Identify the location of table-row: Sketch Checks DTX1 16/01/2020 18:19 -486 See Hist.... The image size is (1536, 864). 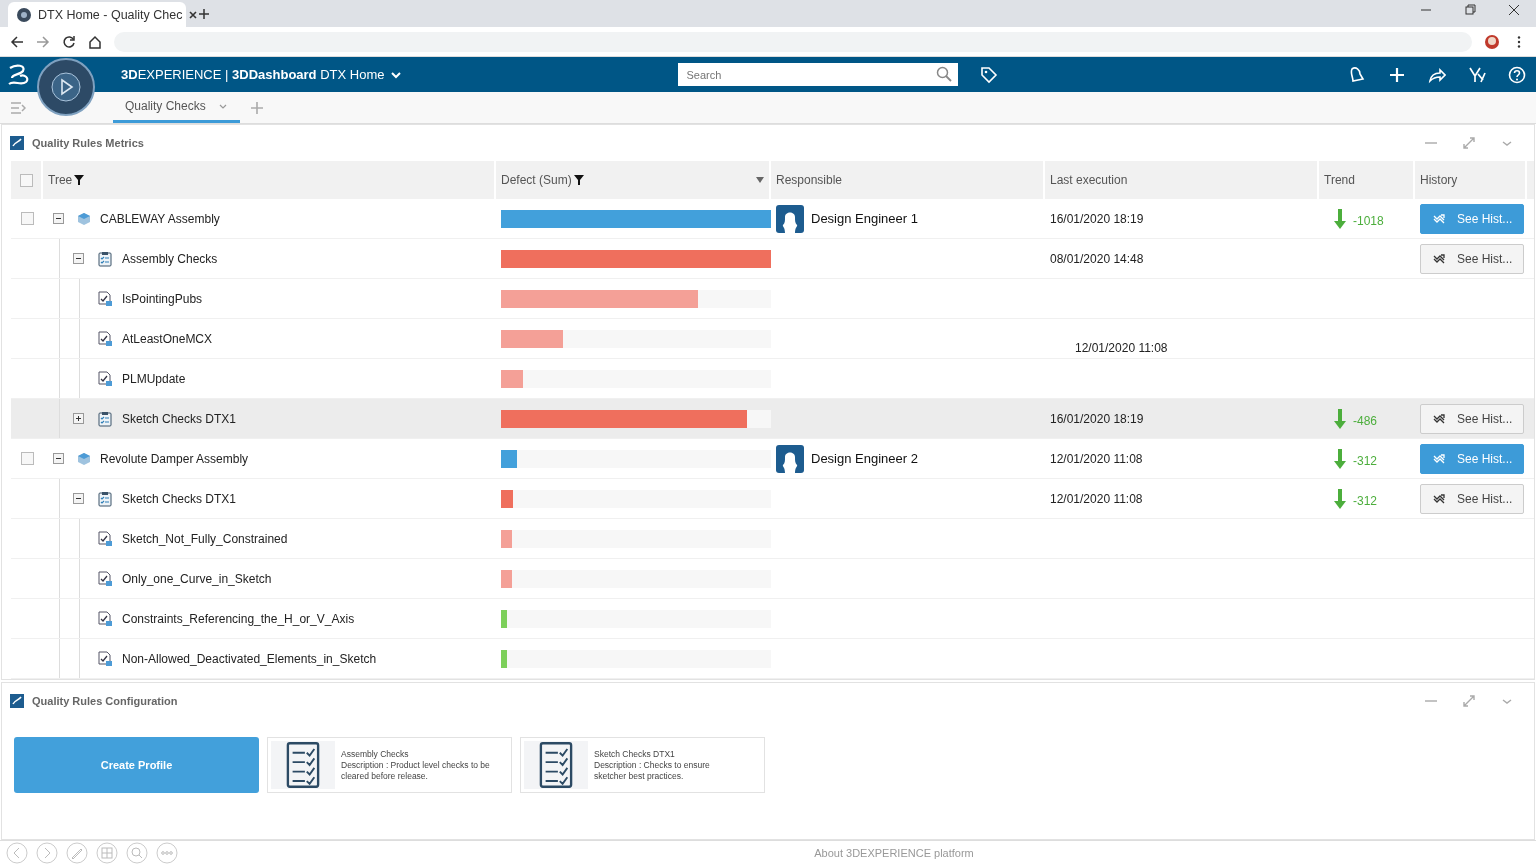
(772, 419).